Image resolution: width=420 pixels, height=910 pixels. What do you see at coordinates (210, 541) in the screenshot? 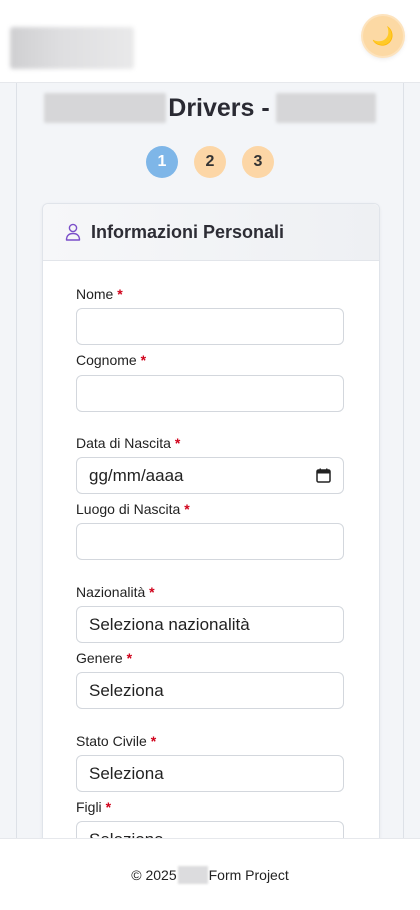
I see `luogo-nascita-input` at bounding box center [210, 541].